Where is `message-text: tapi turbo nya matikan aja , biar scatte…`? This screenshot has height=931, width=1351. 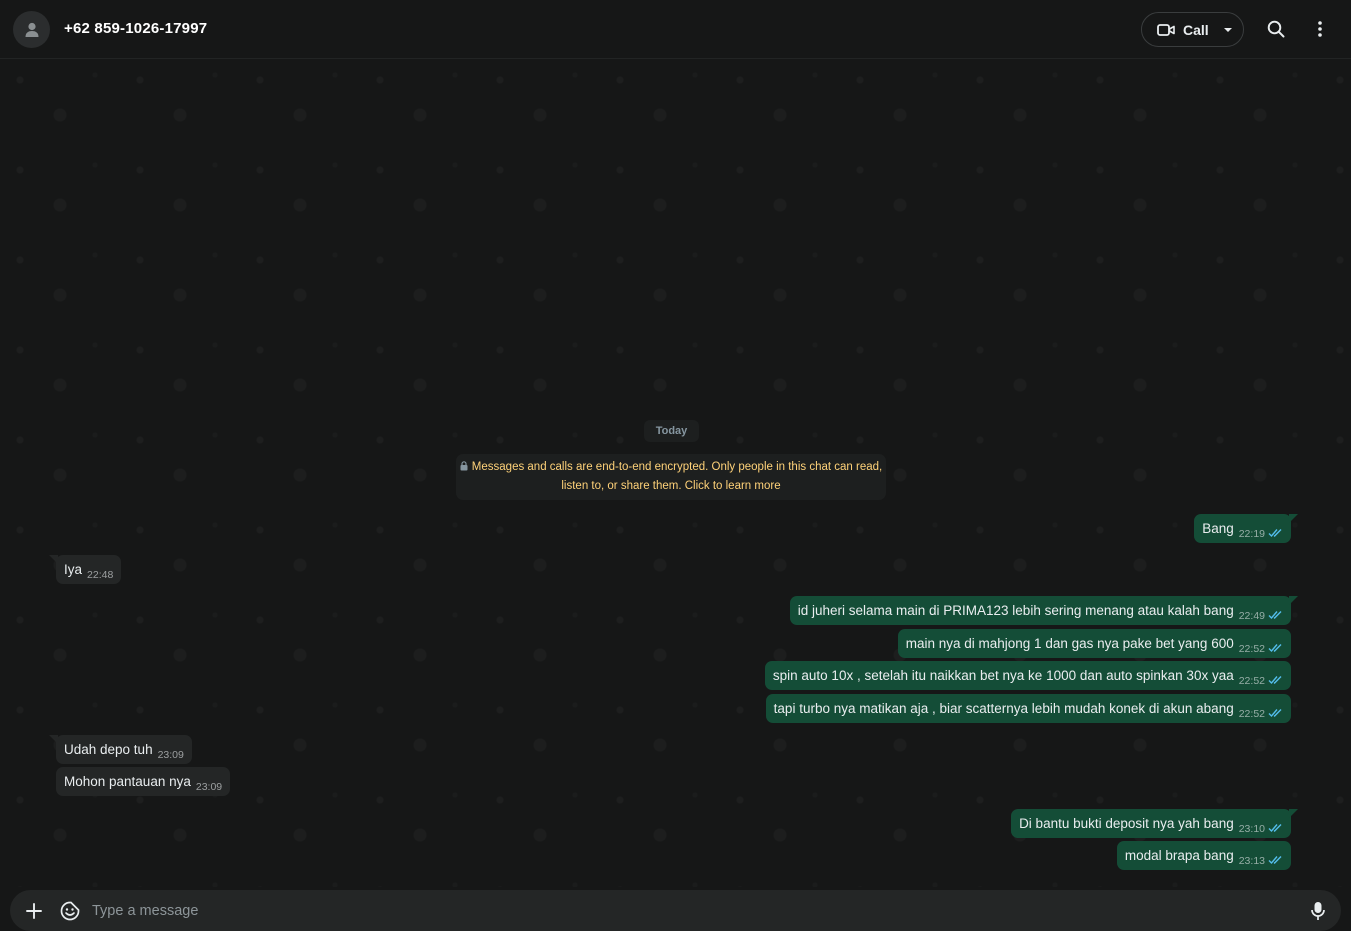 message-text: tapi turbo nya matikan aja , biar scatte… is located at coordinates (1003, 708).